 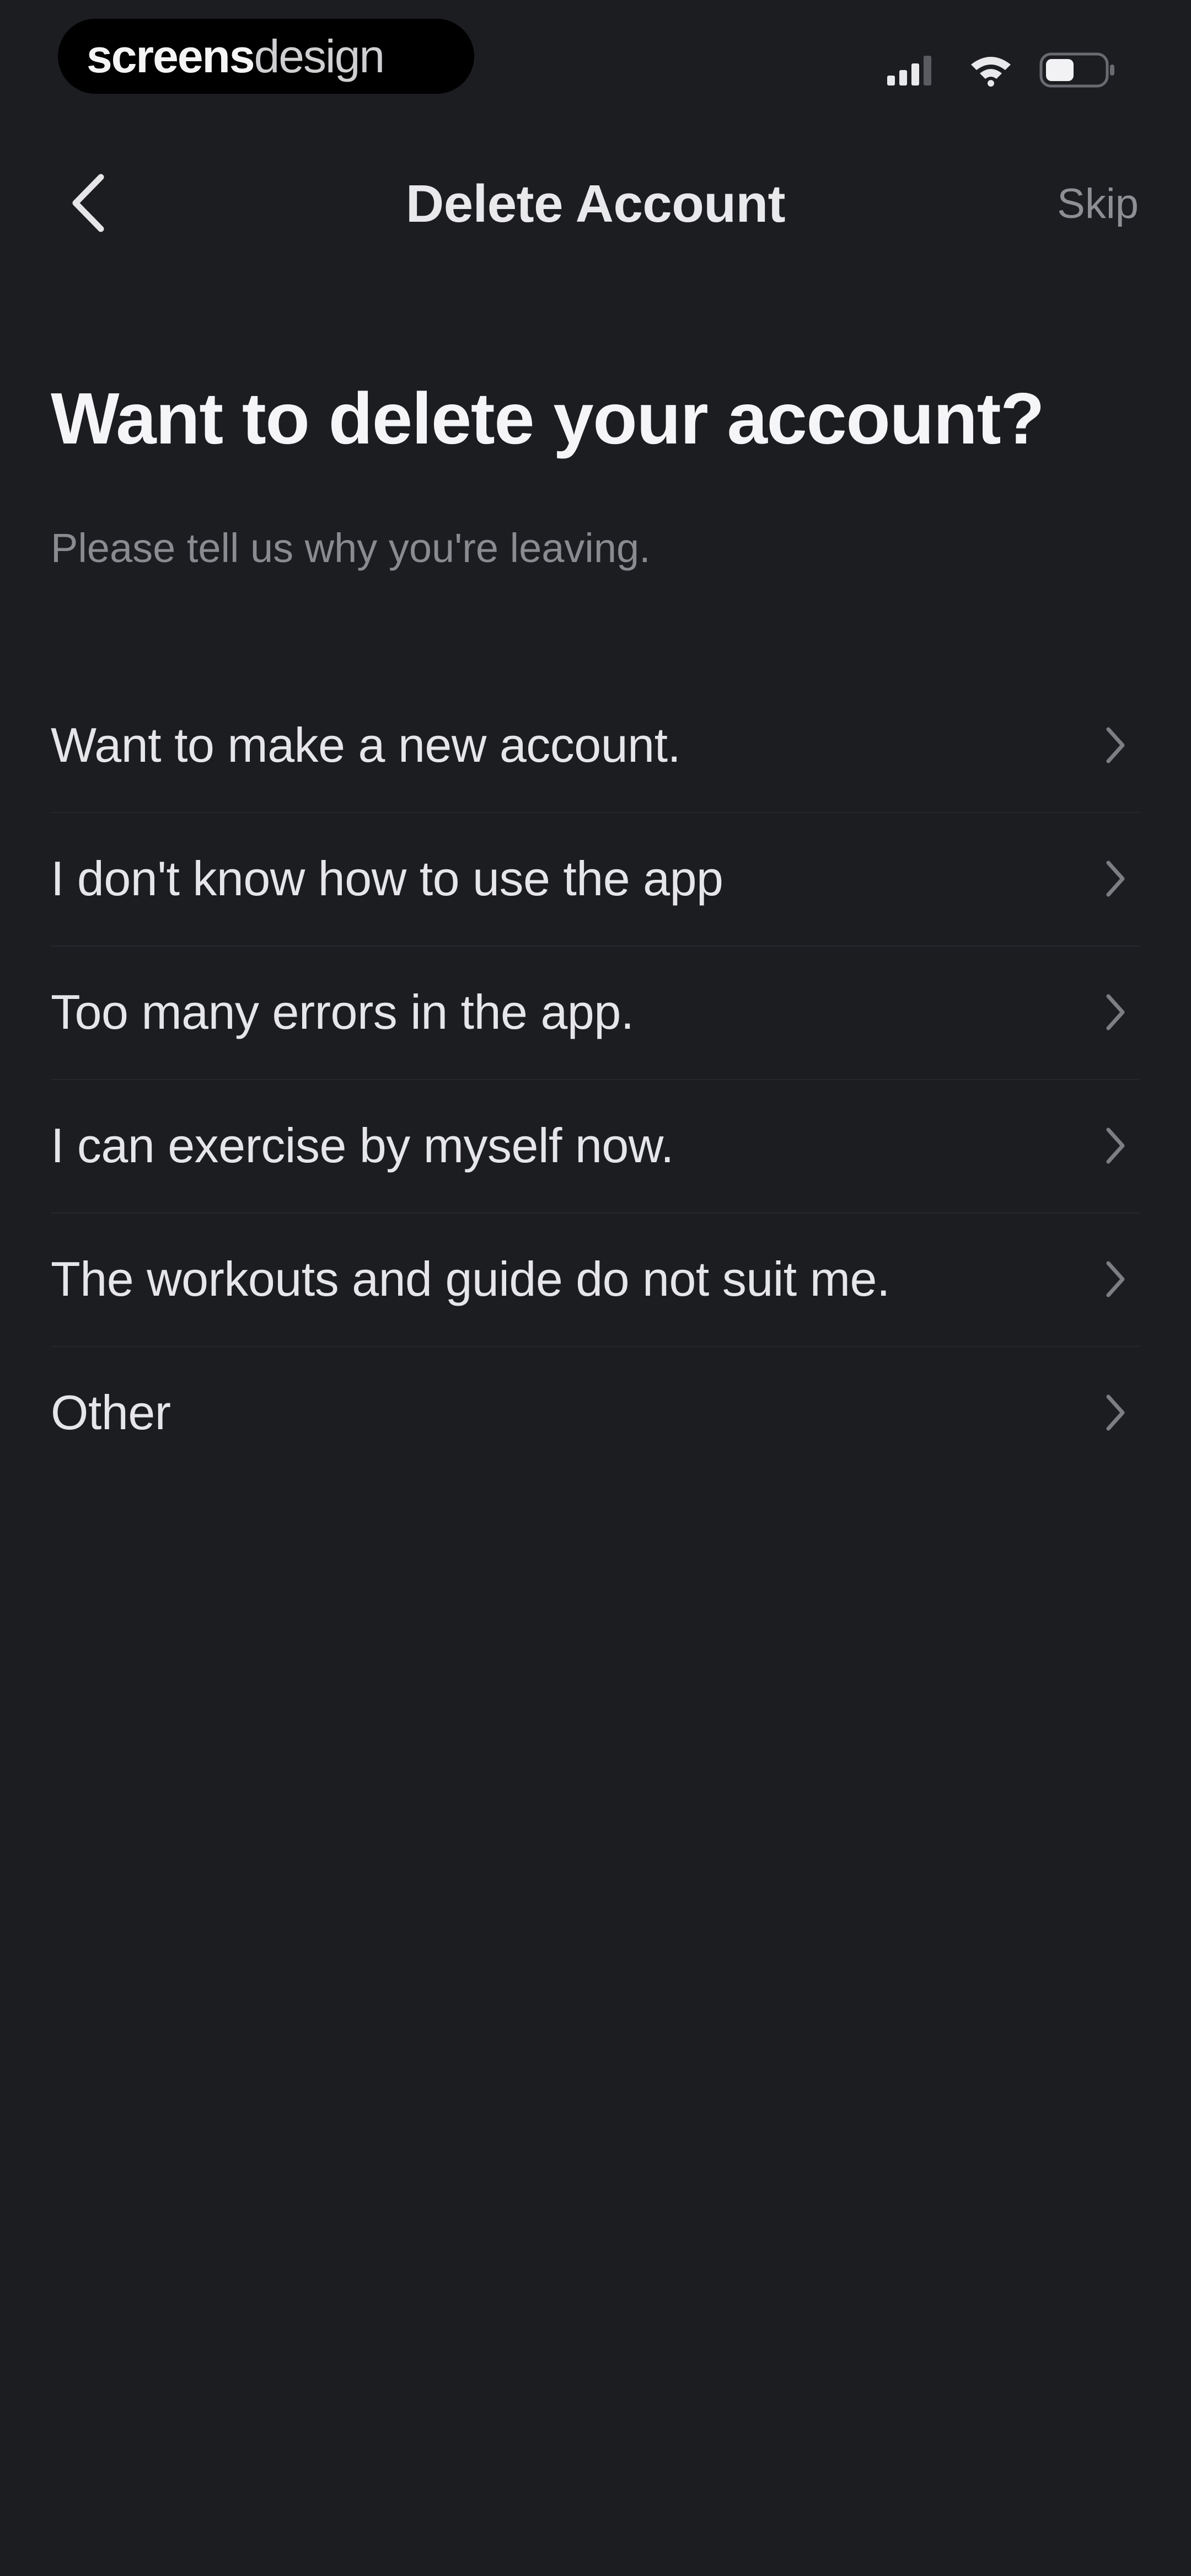 I want to click on reason-item-exercise-myself: I can exercise by myself now., so click(x=595, y=1145).